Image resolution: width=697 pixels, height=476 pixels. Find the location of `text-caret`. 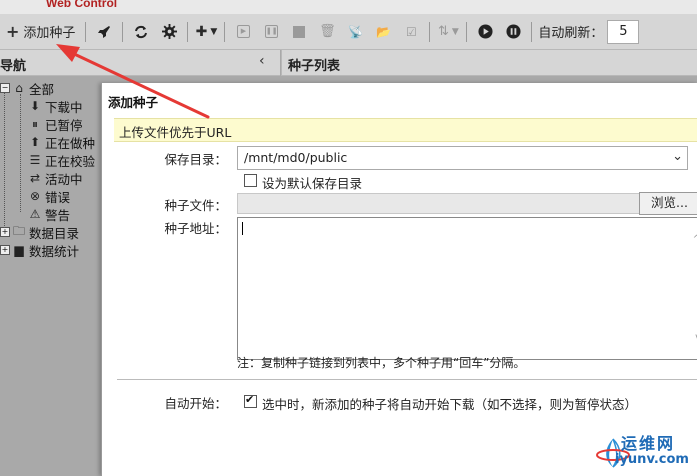

text-caret is located at coordinates (242, 228).